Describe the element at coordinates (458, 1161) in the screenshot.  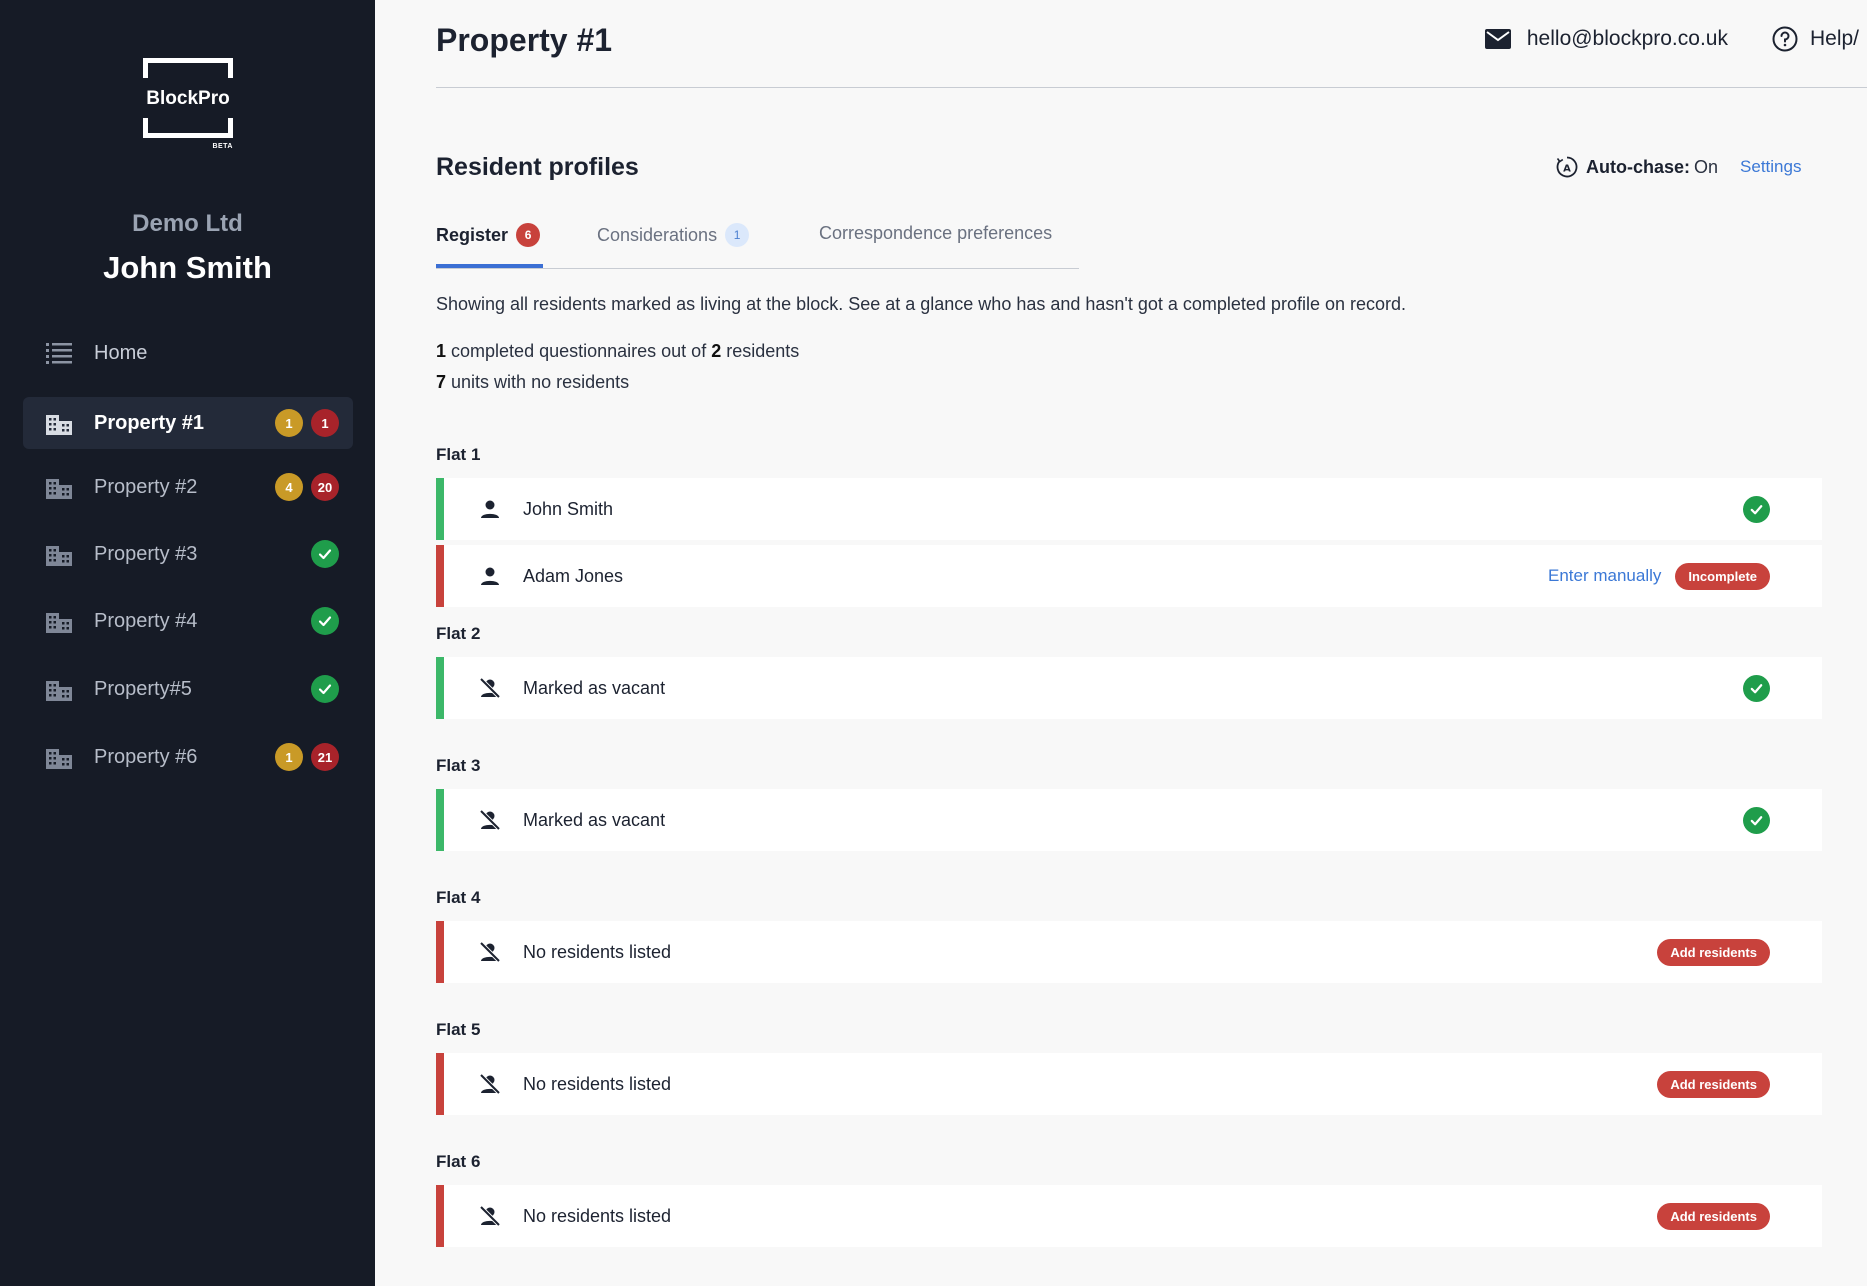
I see `flat-label: Flat 6` at that location.